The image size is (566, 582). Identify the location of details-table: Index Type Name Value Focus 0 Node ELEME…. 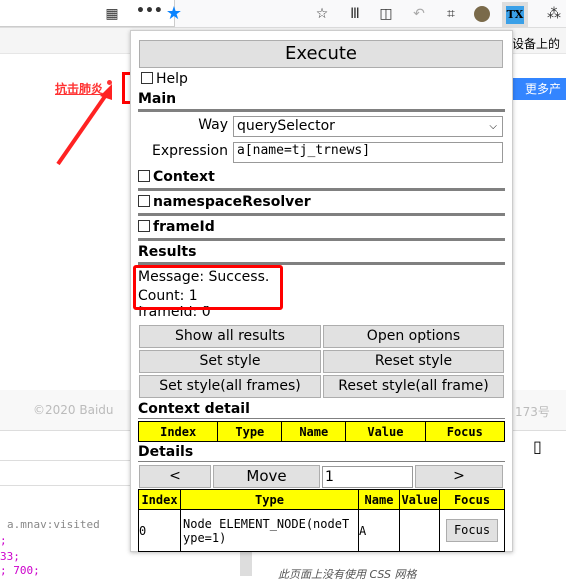
(321, 520).